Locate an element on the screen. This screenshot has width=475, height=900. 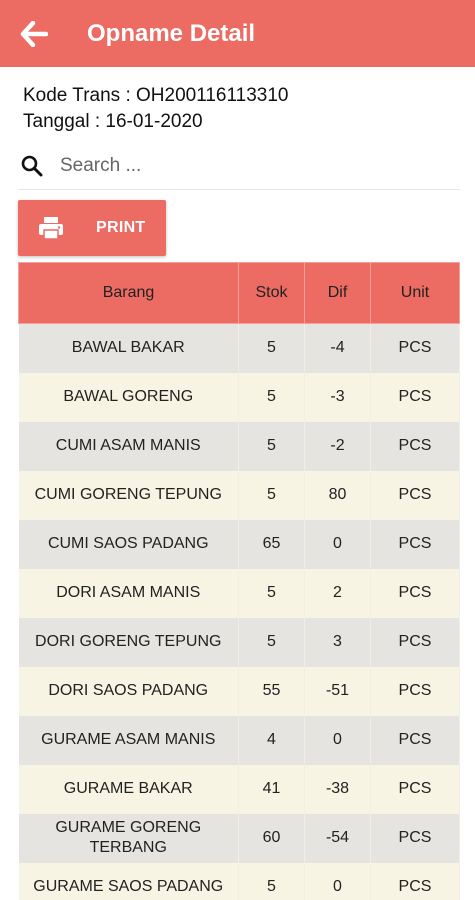
table-row: GURAME ASAM MANIS 4 0 PCS is located at coordinates (239, 740).